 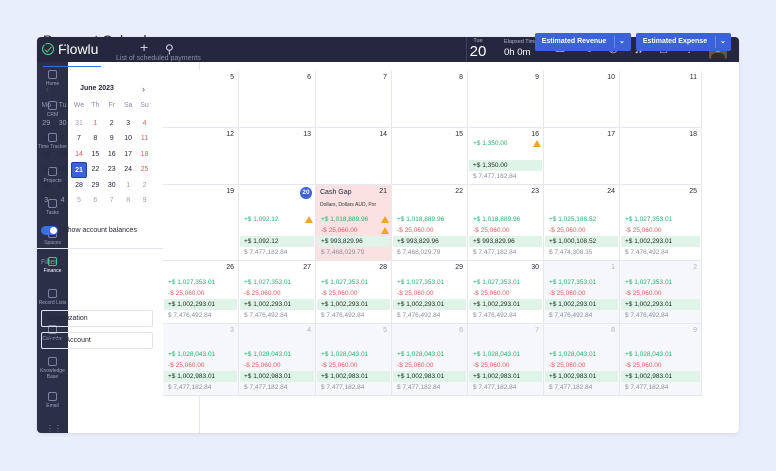 What do you see at coordinates (54, 428) in the screenshot?
I see `apps-grid-icon: ⋮⋮` at bounding box center [54, 428].